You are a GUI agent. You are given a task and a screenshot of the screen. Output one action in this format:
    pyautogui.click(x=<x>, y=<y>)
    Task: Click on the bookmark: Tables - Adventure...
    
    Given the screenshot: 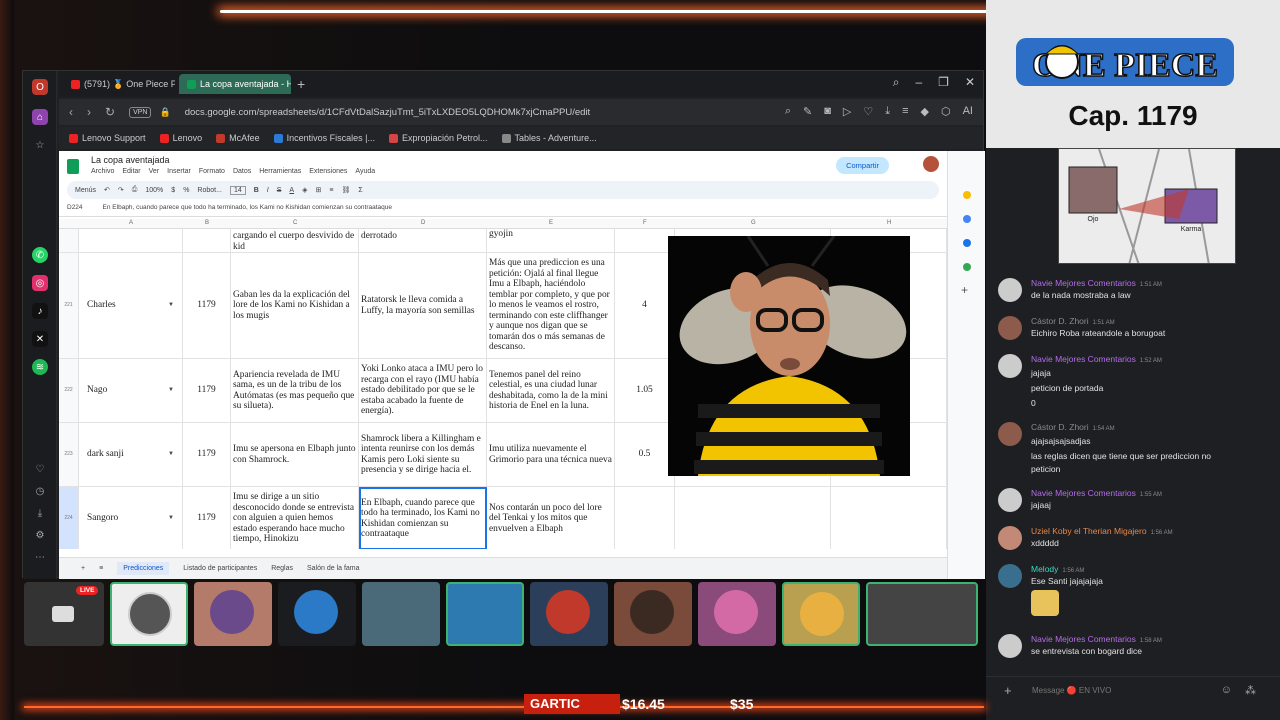 What is the action you would take?
    pyautogui.click(x=549, y=138)
    